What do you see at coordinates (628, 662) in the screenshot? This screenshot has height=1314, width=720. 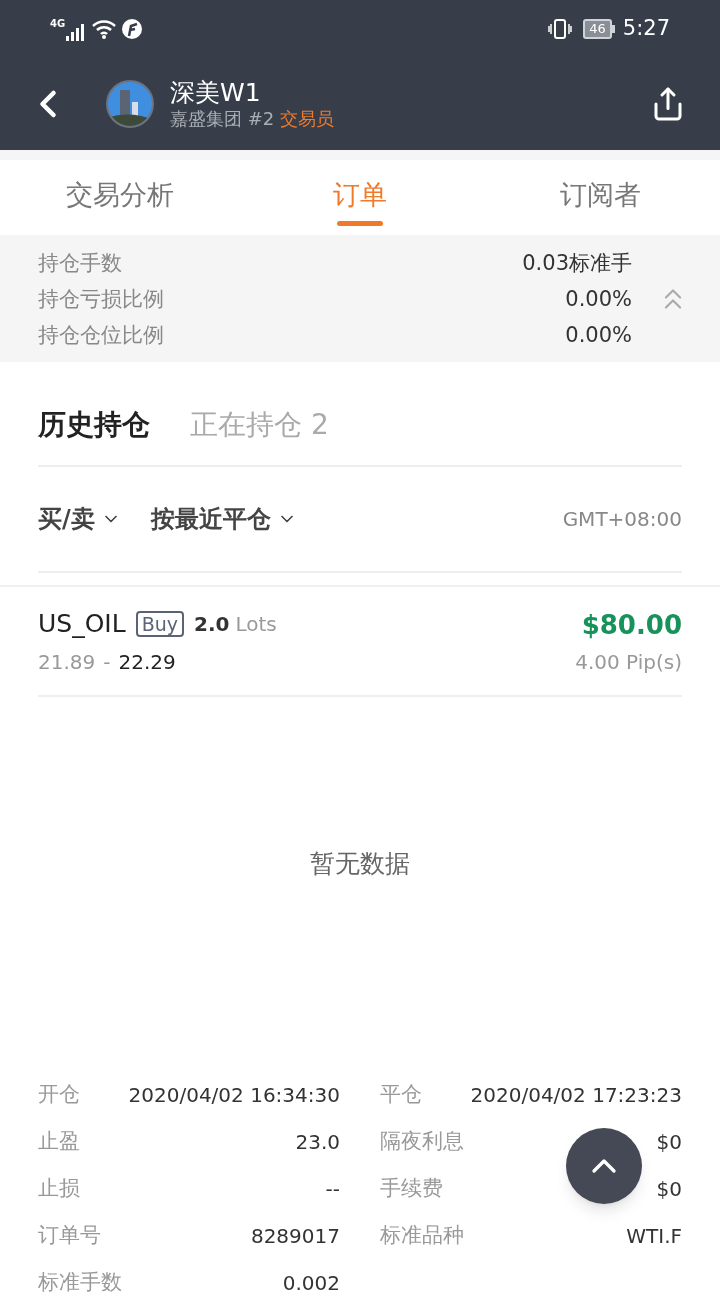 I see `pips-value: 4.00 Pip(s)` at bounding box center [628, 662].